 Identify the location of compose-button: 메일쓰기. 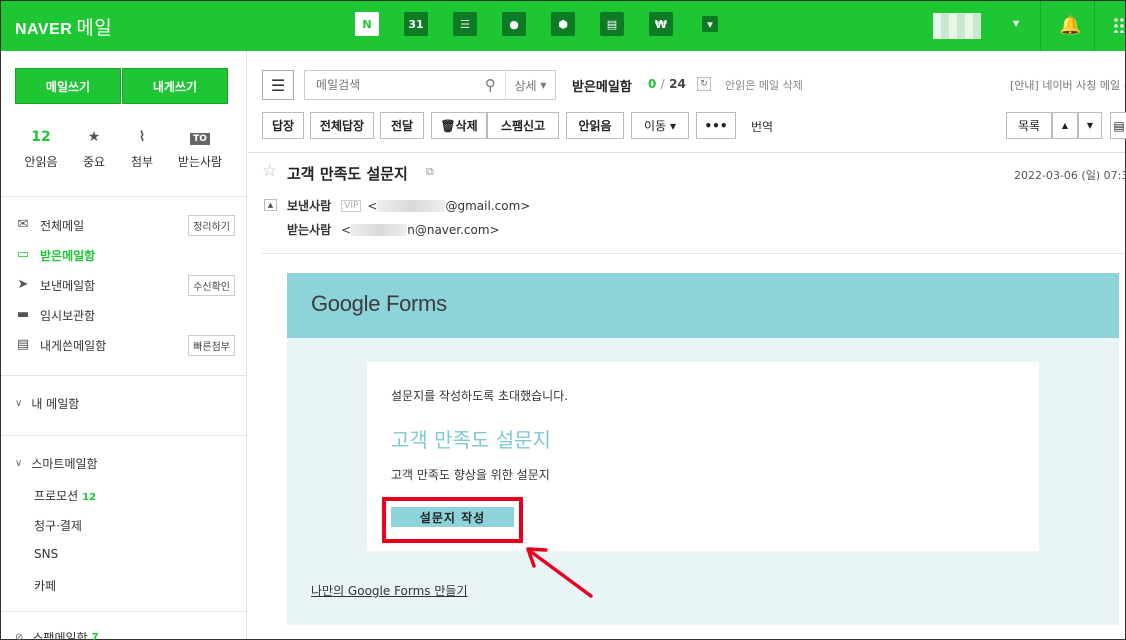
(68, 86).